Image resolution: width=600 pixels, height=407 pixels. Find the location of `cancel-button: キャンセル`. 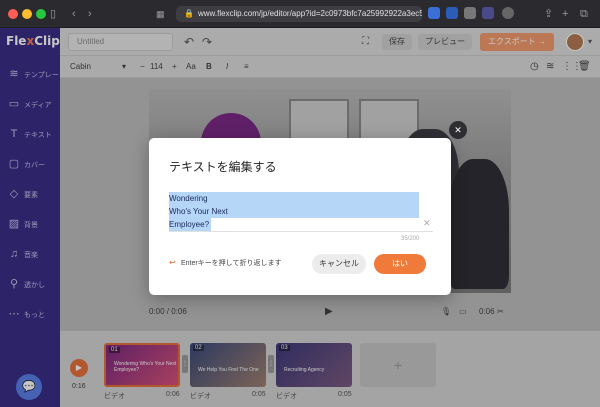

cancel-button: キャンセル is located at coordinates (339, 264).